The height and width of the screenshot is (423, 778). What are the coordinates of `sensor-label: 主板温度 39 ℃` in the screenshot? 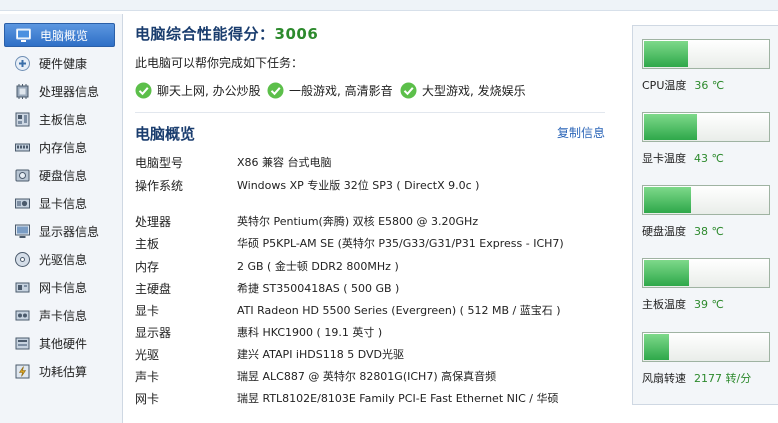 It's located at (683, 304).